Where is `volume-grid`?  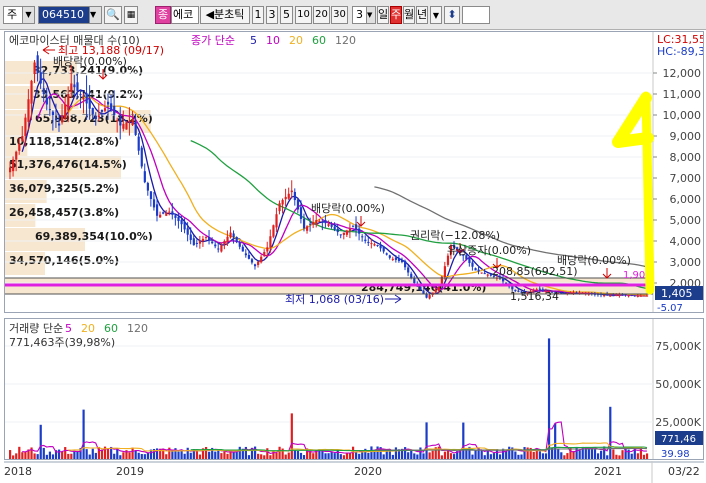
volume-grid is located at coordinates (329, 384).